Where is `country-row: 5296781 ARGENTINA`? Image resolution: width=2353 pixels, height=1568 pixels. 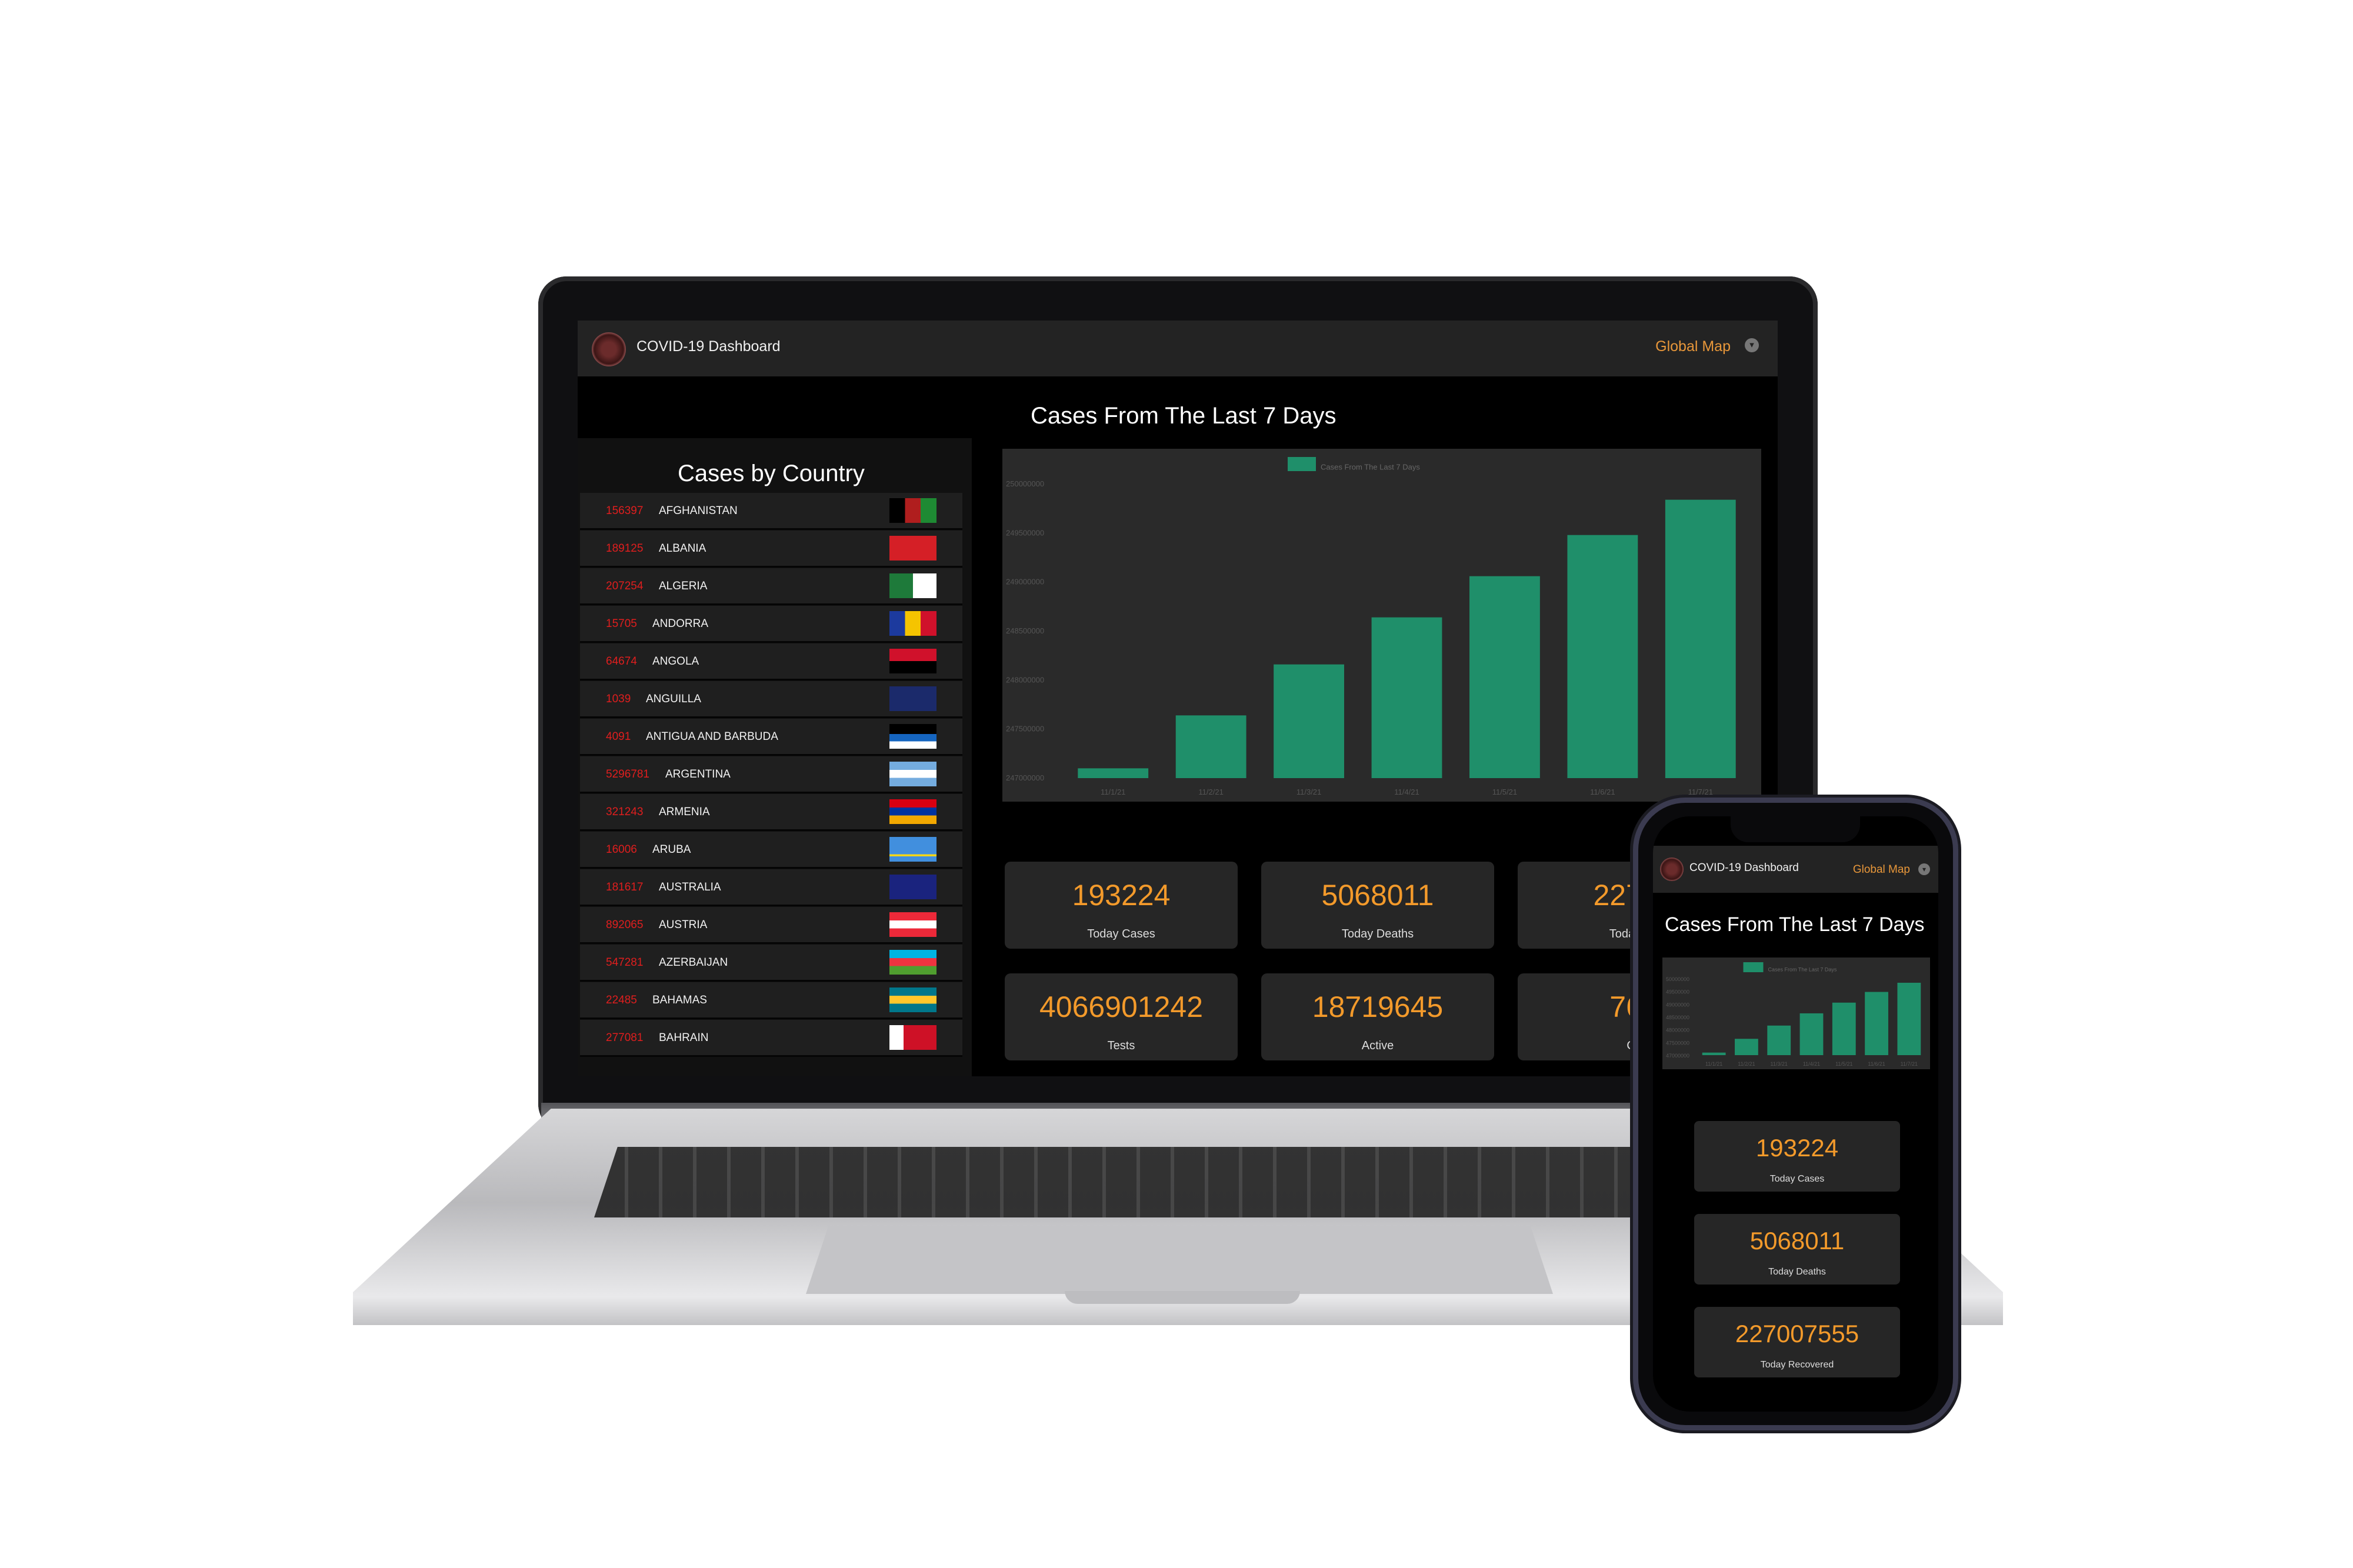
country-row: 5296781 ARGENTINA is located at coordinates (771, 774).